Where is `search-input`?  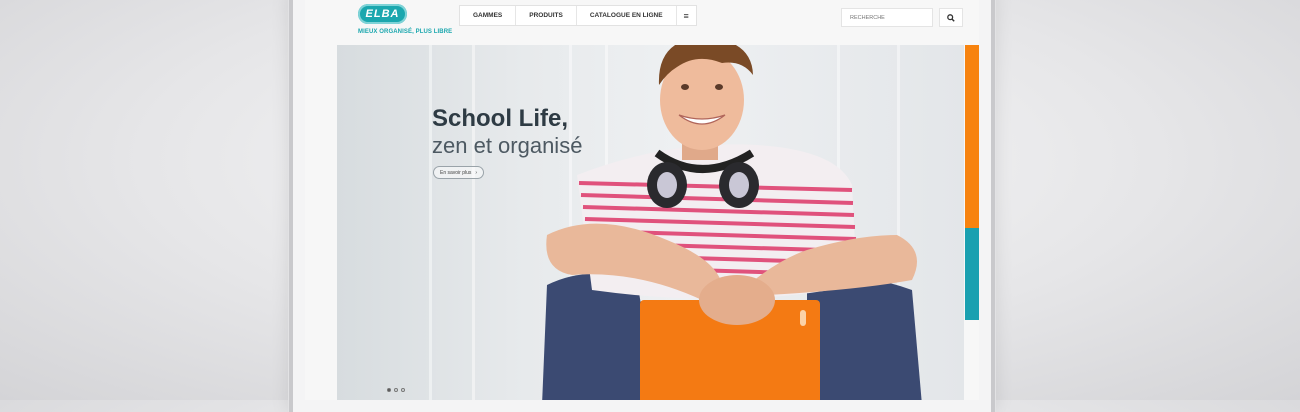 search-input is located at coordinates (887, 17).